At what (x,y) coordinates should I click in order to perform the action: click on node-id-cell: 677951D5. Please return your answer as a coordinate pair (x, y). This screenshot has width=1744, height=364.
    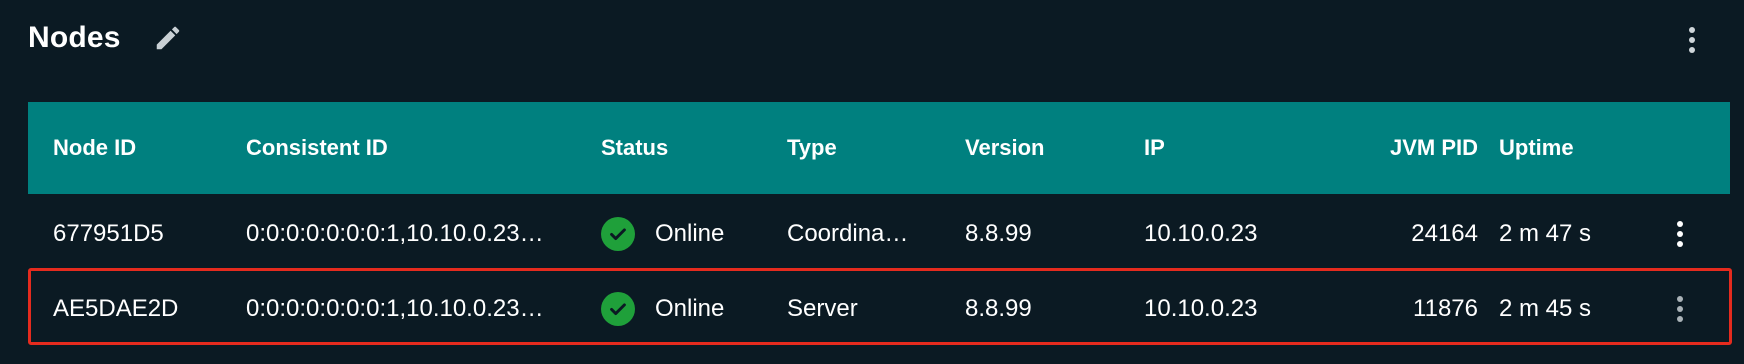
    Looking at the image, I should click on (108, 233).